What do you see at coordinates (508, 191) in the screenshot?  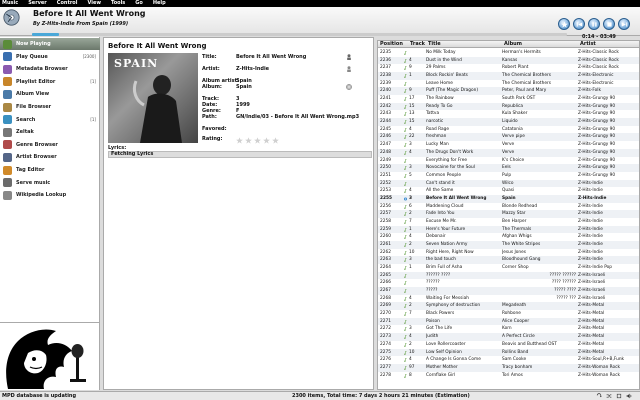 I see `table-row: 2253 4 All the Same Quasi Z-Hits-Indie` at bounding box center [508, 191].